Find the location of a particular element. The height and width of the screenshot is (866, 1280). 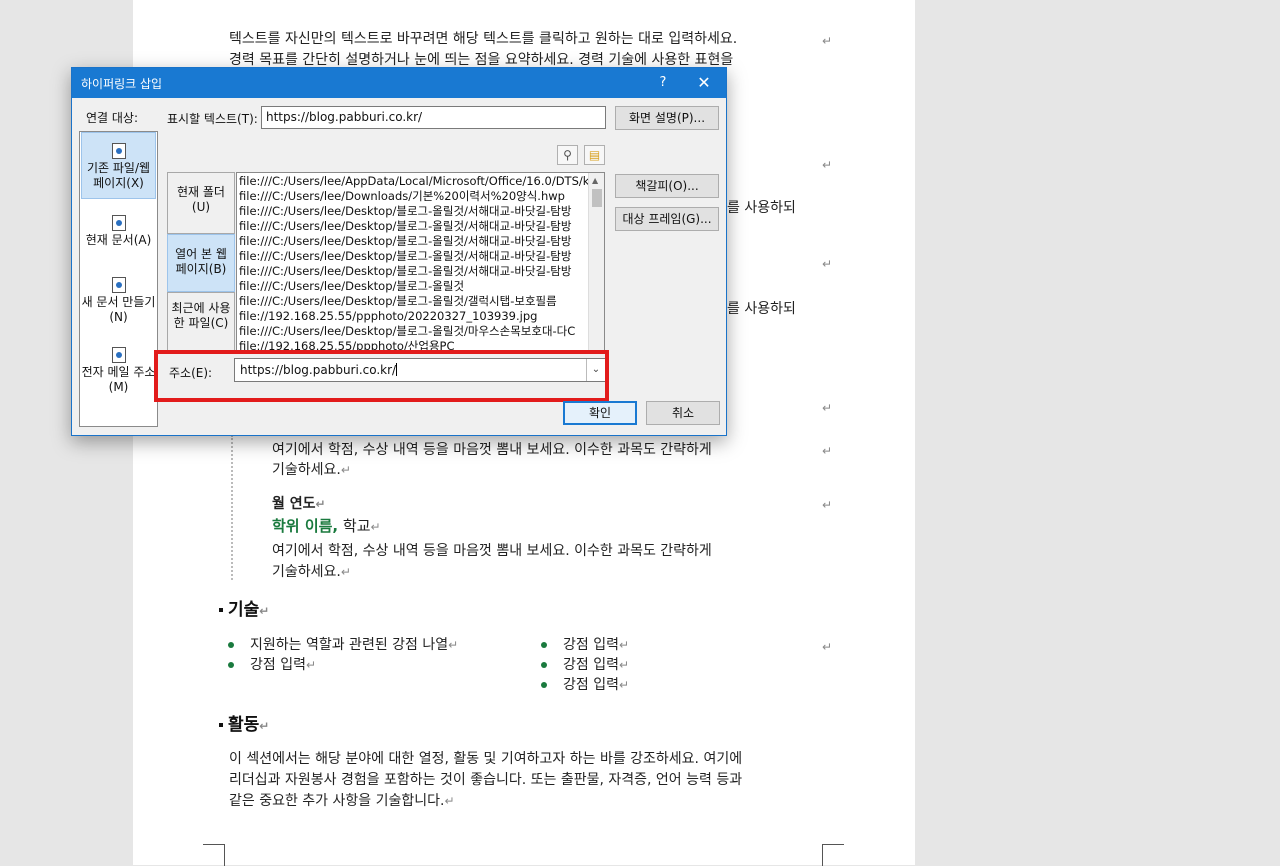

current-document-icon is located at coordinates (118, 223).